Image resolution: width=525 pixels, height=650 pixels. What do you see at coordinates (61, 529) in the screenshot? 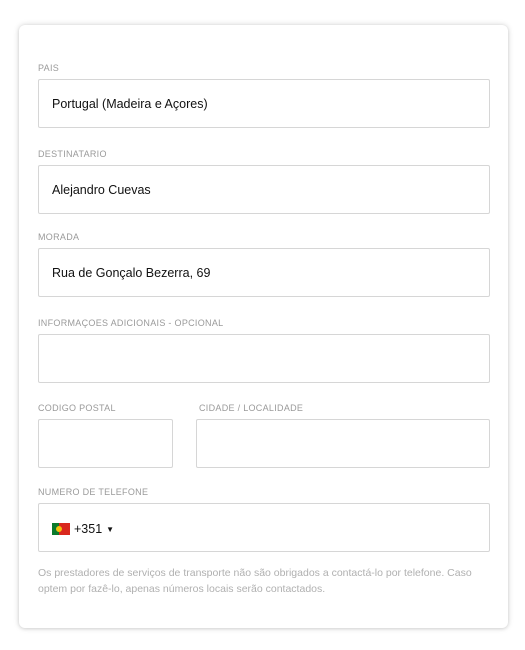
I see `portugal-flag-icon` at bounding box center [61, 529].